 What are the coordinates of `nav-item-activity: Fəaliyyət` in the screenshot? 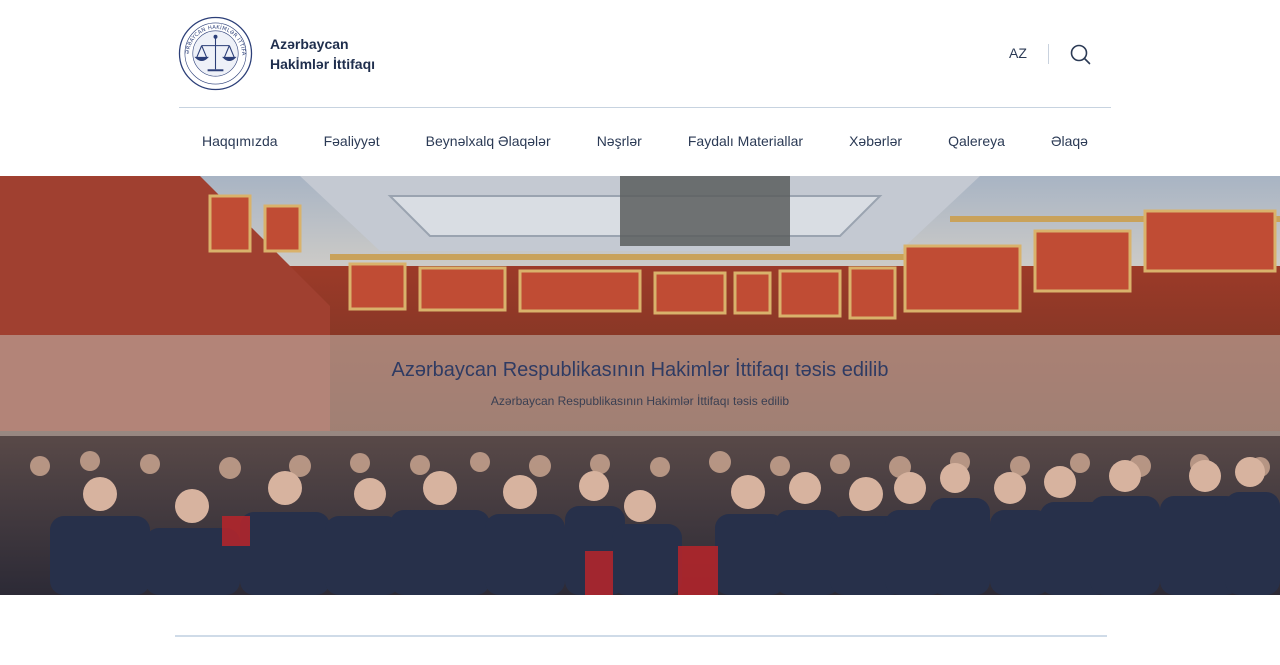 It's located at (352, 141).